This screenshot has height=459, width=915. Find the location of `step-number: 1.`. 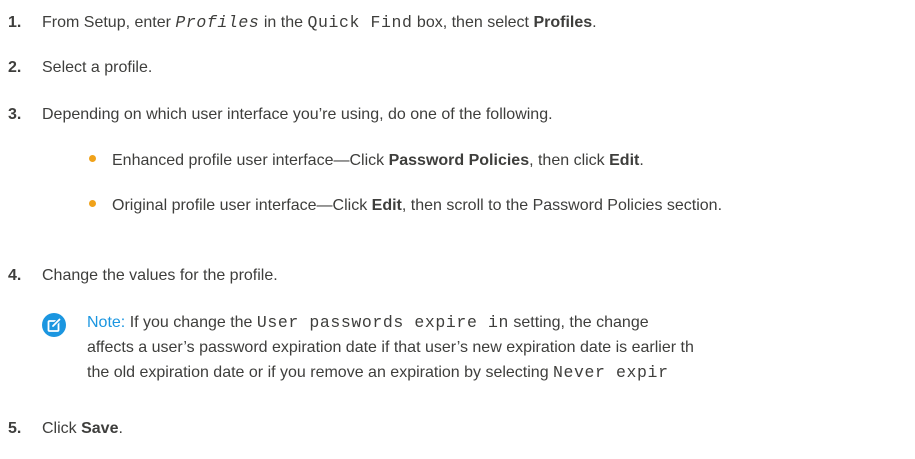

step-number: 1. is located at coordinates (15, 22).